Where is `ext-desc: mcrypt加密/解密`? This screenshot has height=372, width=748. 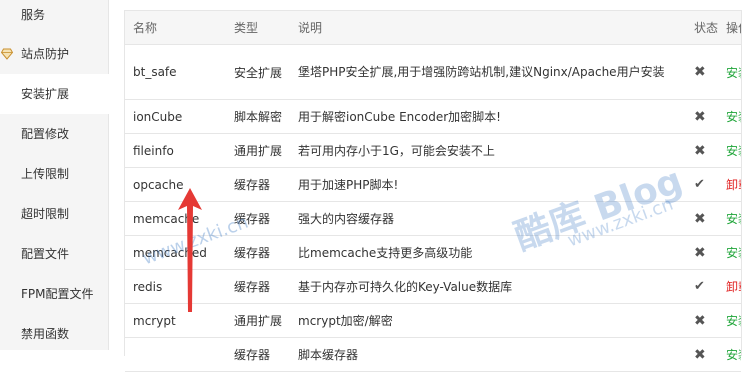
ext-desc: mcrypt加密/解密 is located at coordinates (488, 320).